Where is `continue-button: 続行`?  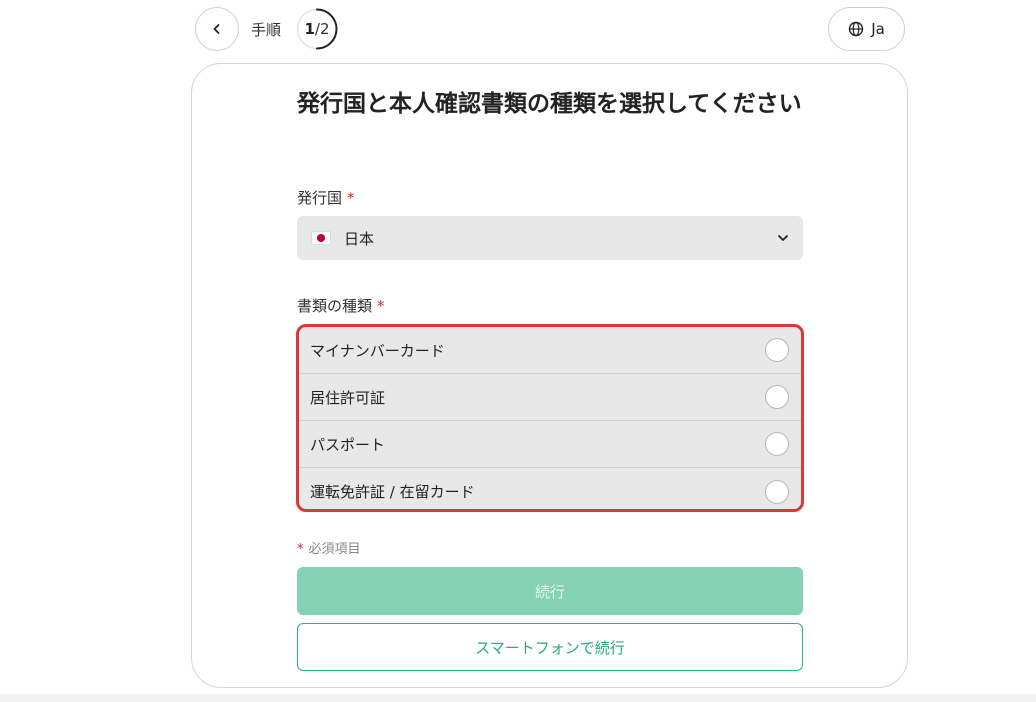
continue-button: 続行 is located at coordinates (550, 591).